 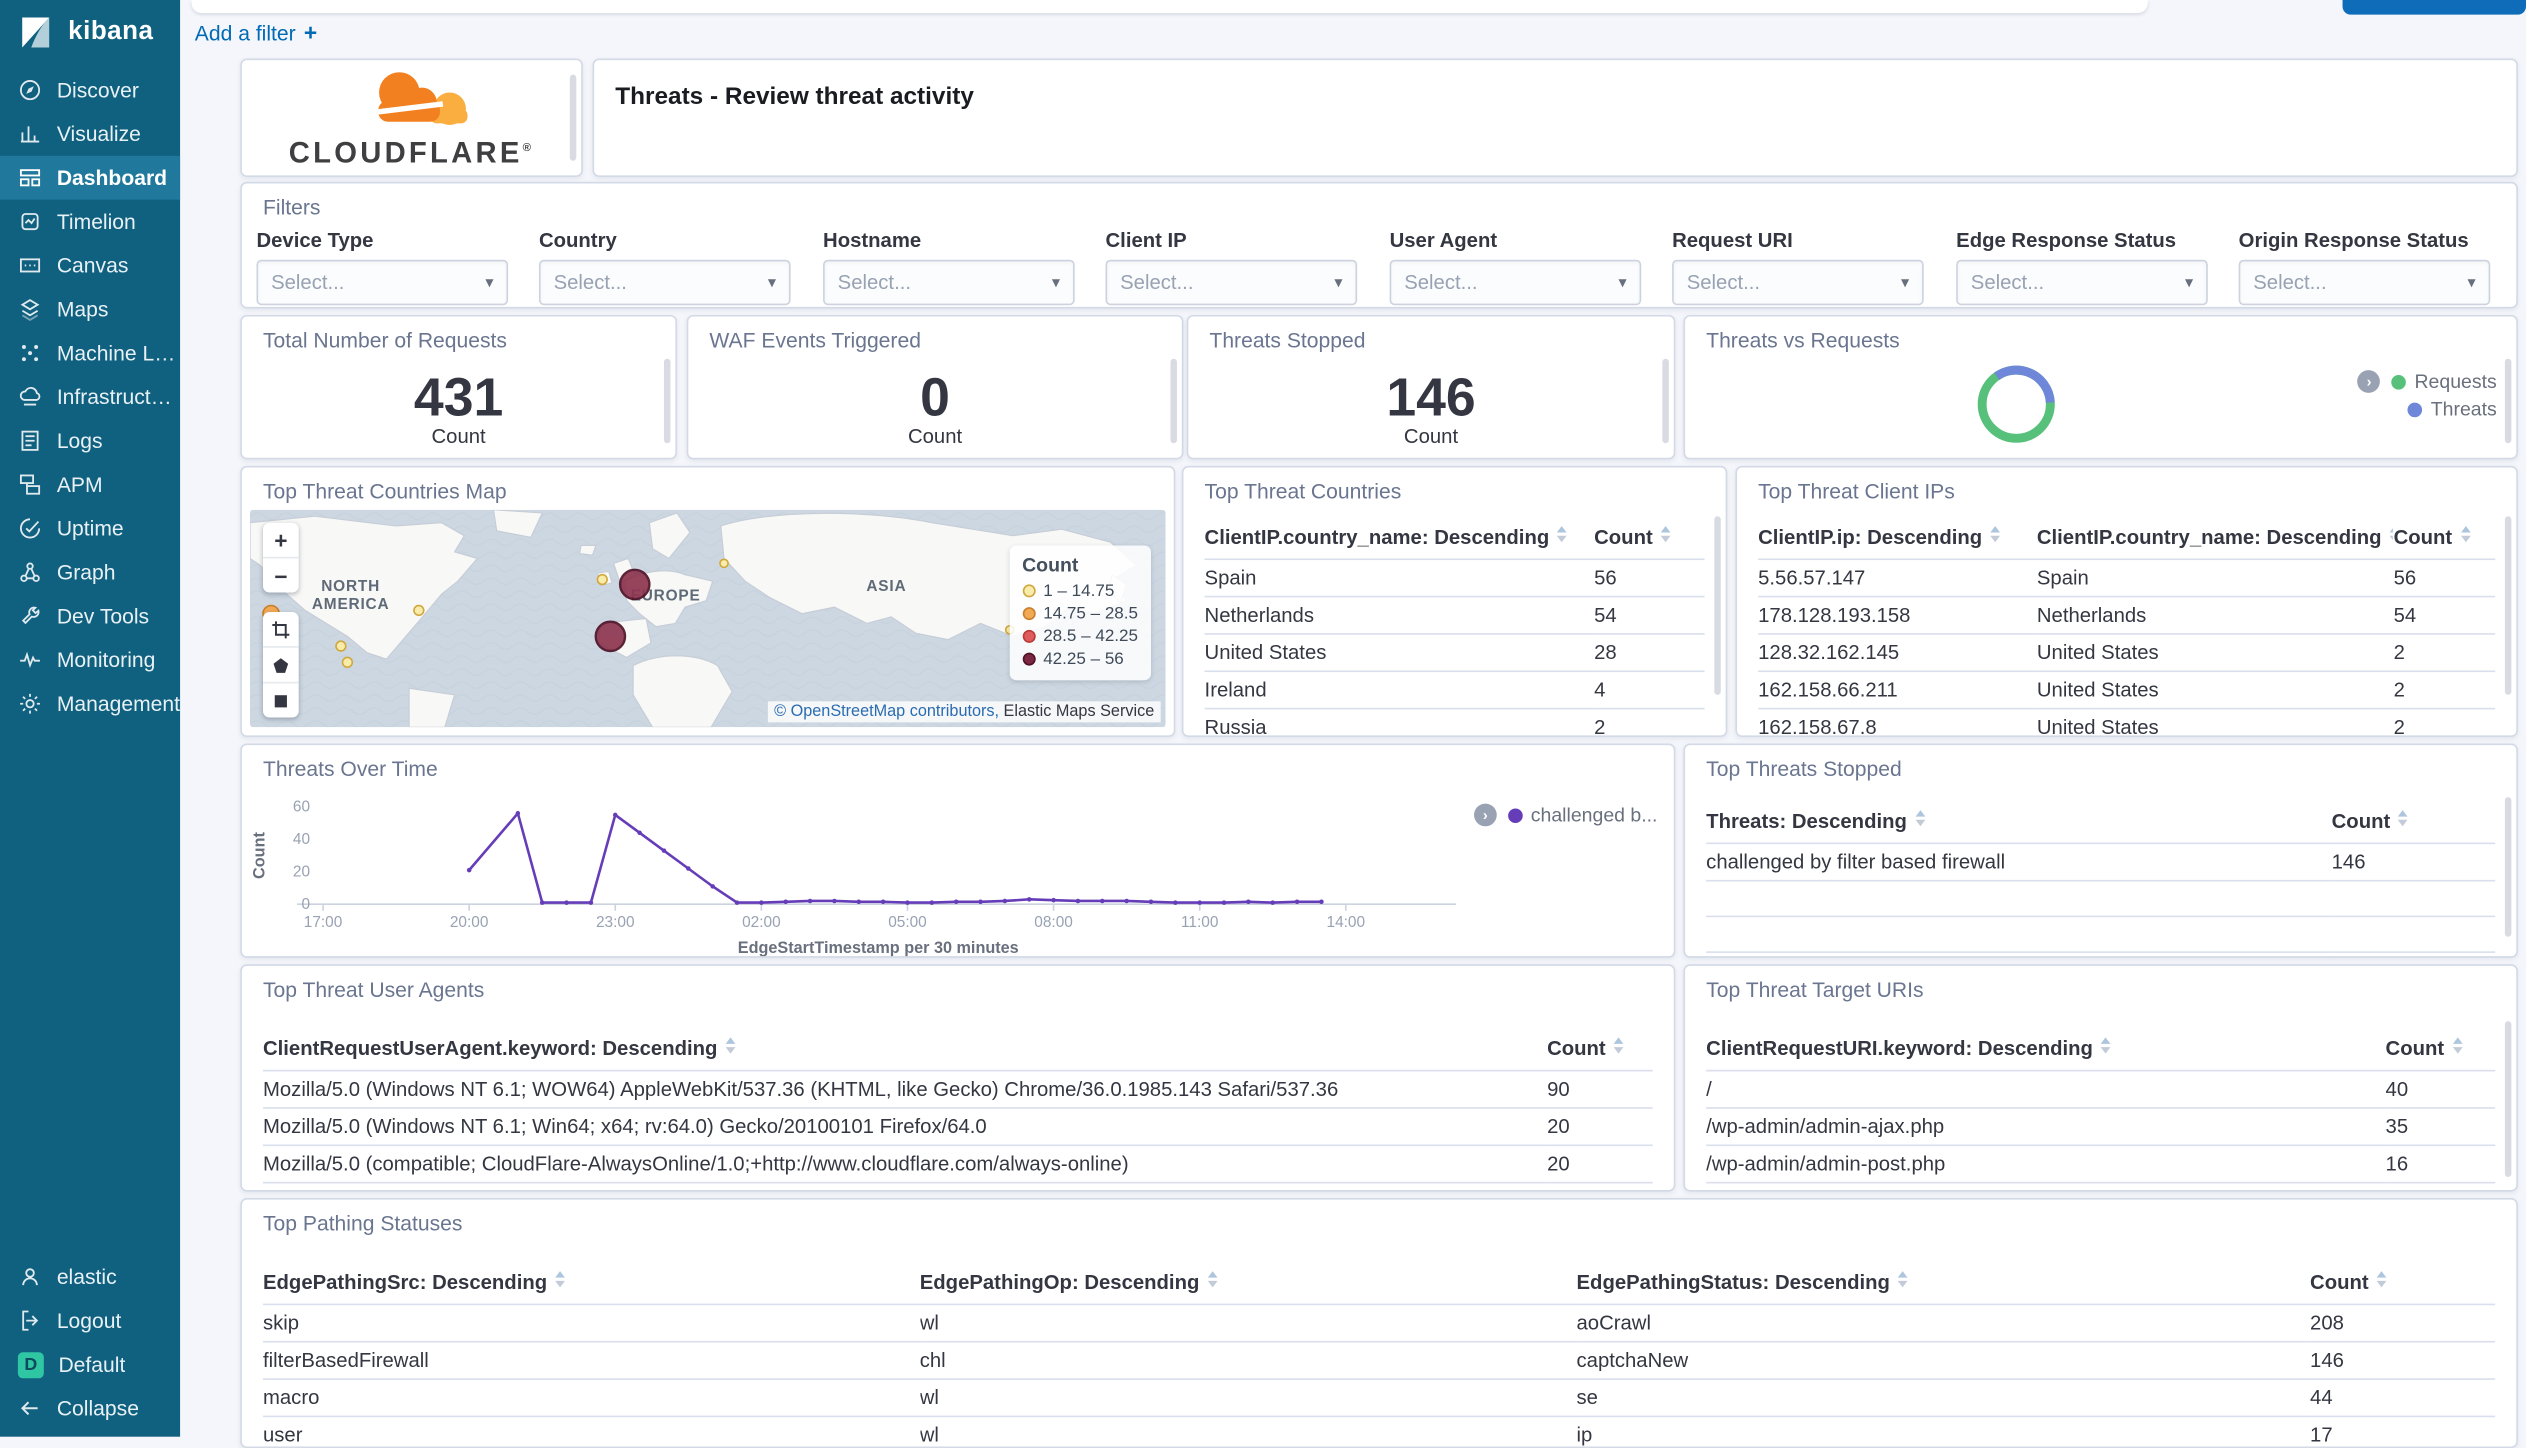 I want to click on sidebar-item-monitoring: Monitoring, so click(x=90, y=660).